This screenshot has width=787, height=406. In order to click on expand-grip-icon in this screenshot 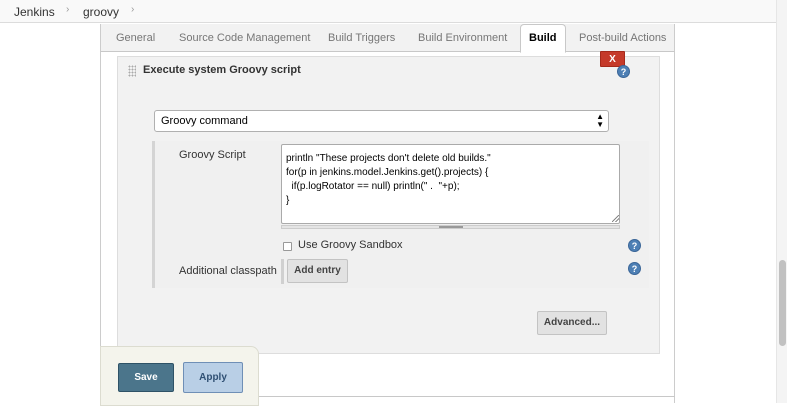, I will do `click(451, 227)`.